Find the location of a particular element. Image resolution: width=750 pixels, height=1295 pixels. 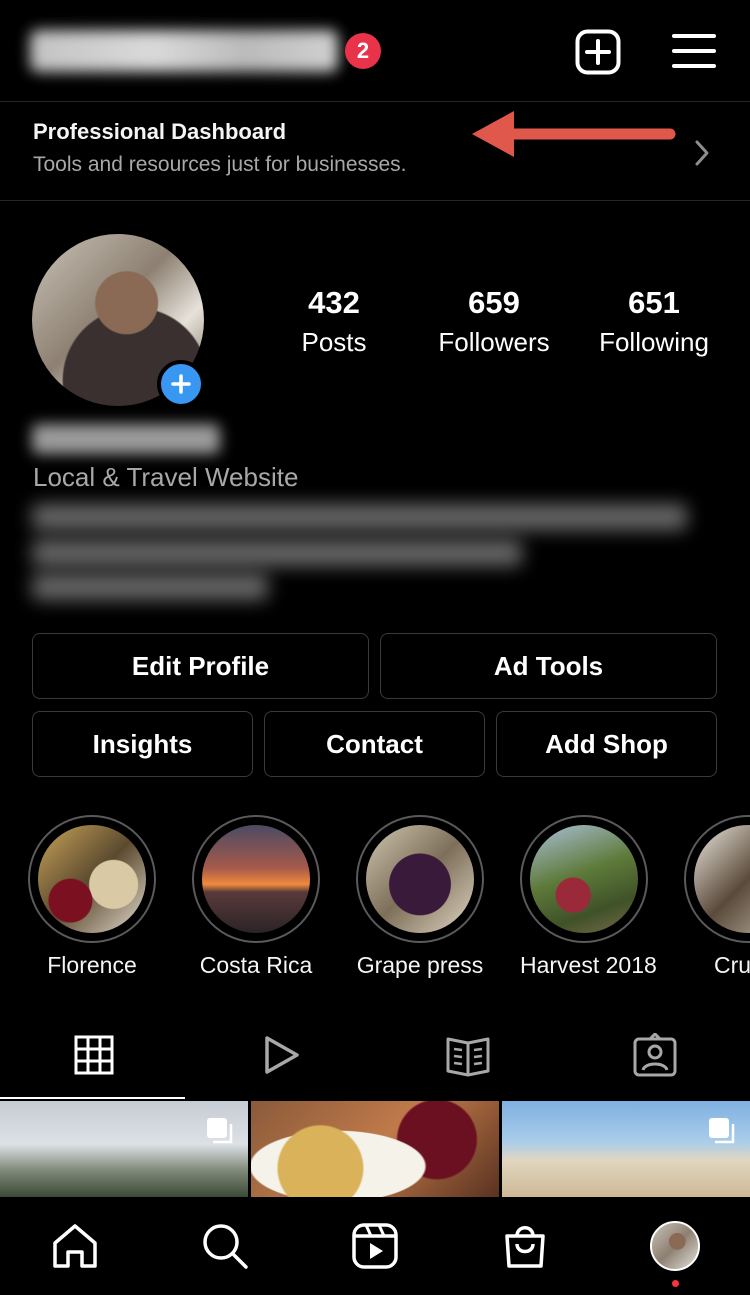

highlight-label: Grape press is located at coordinates (420, 965).